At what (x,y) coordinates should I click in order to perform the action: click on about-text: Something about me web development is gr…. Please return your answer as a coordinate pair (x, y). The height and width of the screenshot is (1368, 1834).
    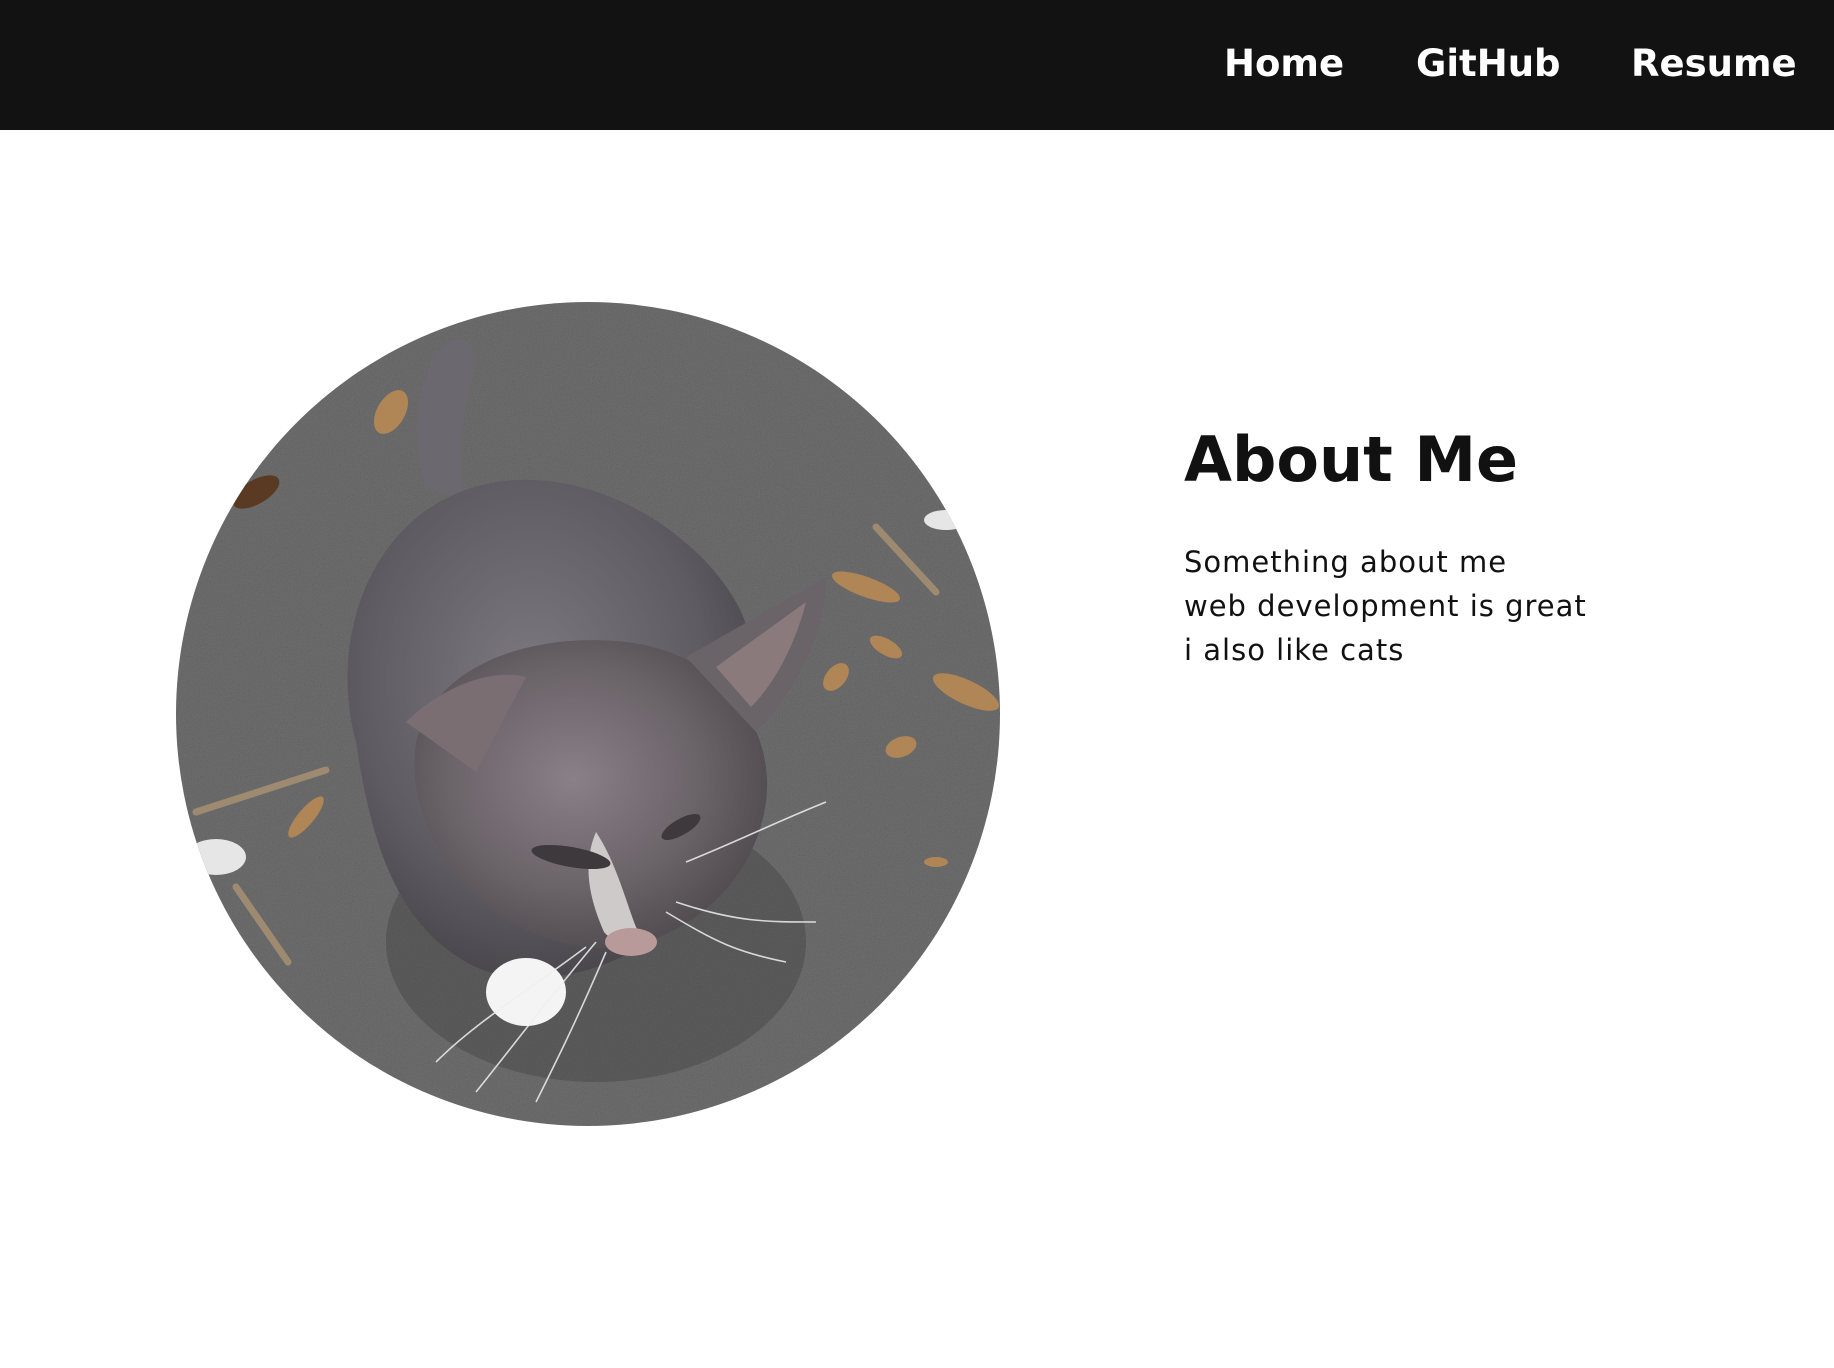
    Looking at the image, I should click on (1464, 606).